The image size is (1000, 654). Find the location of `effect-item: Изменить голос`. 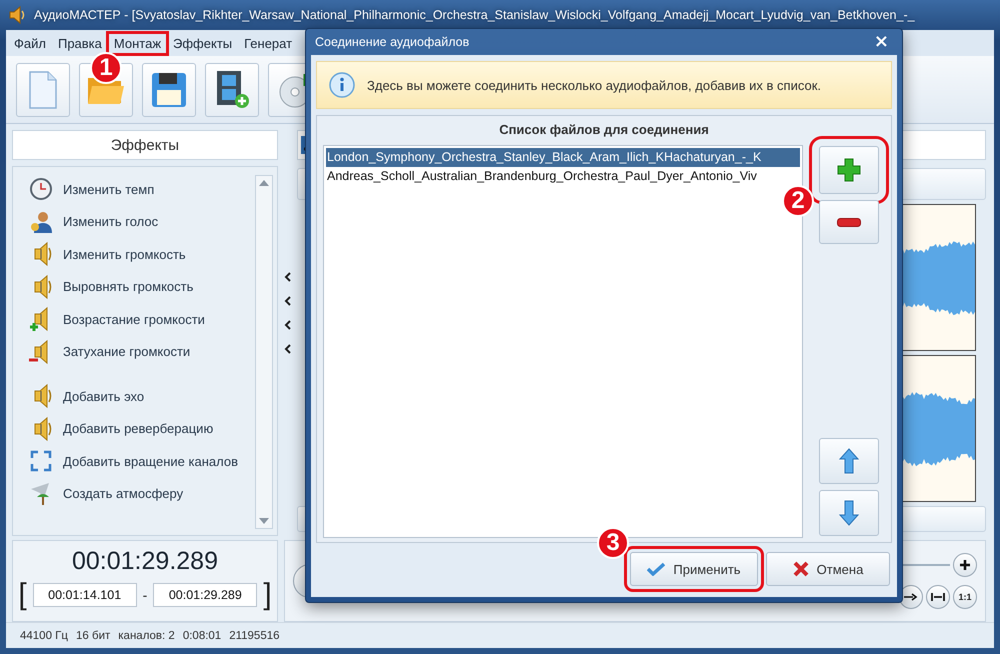

effect-item: Изменить голос is located at coordinates (142, 222).